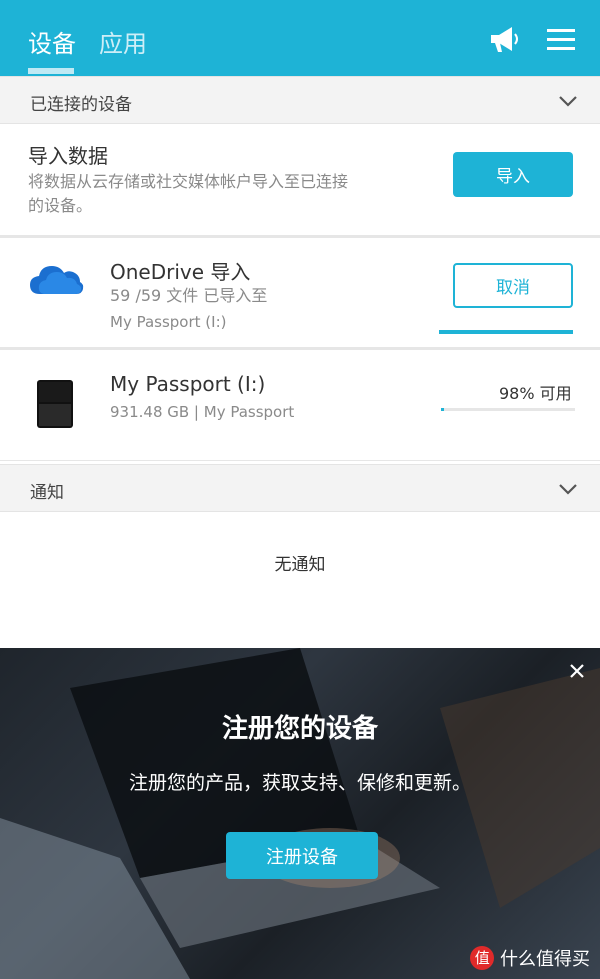  What do you see at coordinates (302, 855) in the screenshot?
I see `register-device-button: 注册设备` at bounding box center [302, 855].